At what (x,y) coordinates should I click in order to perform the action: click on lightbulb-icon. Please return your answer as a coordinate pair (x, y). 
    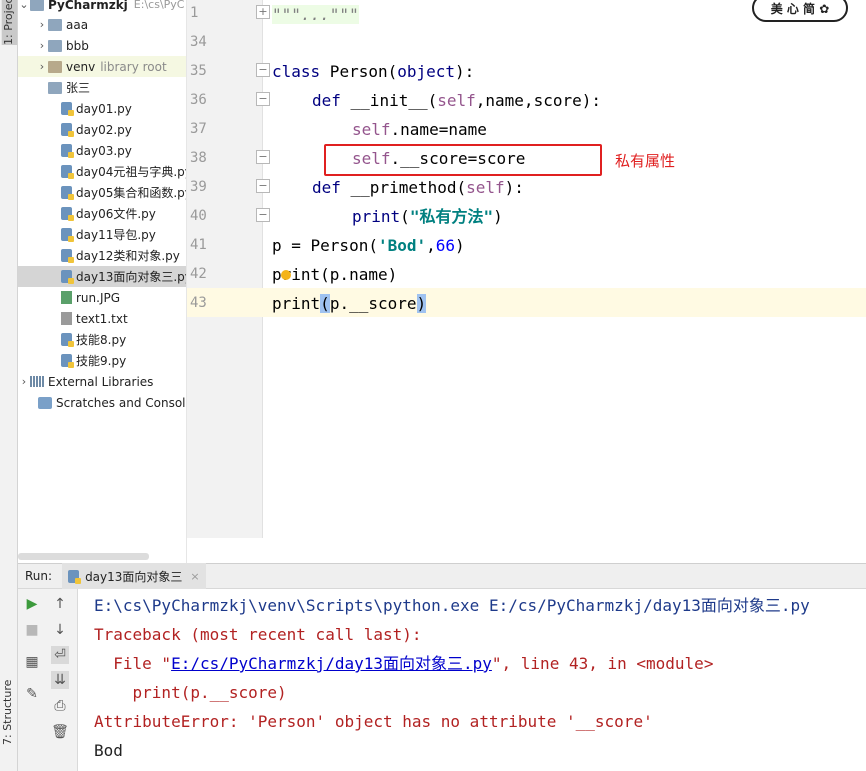
    Looking at the image, I should click on (286, 275).